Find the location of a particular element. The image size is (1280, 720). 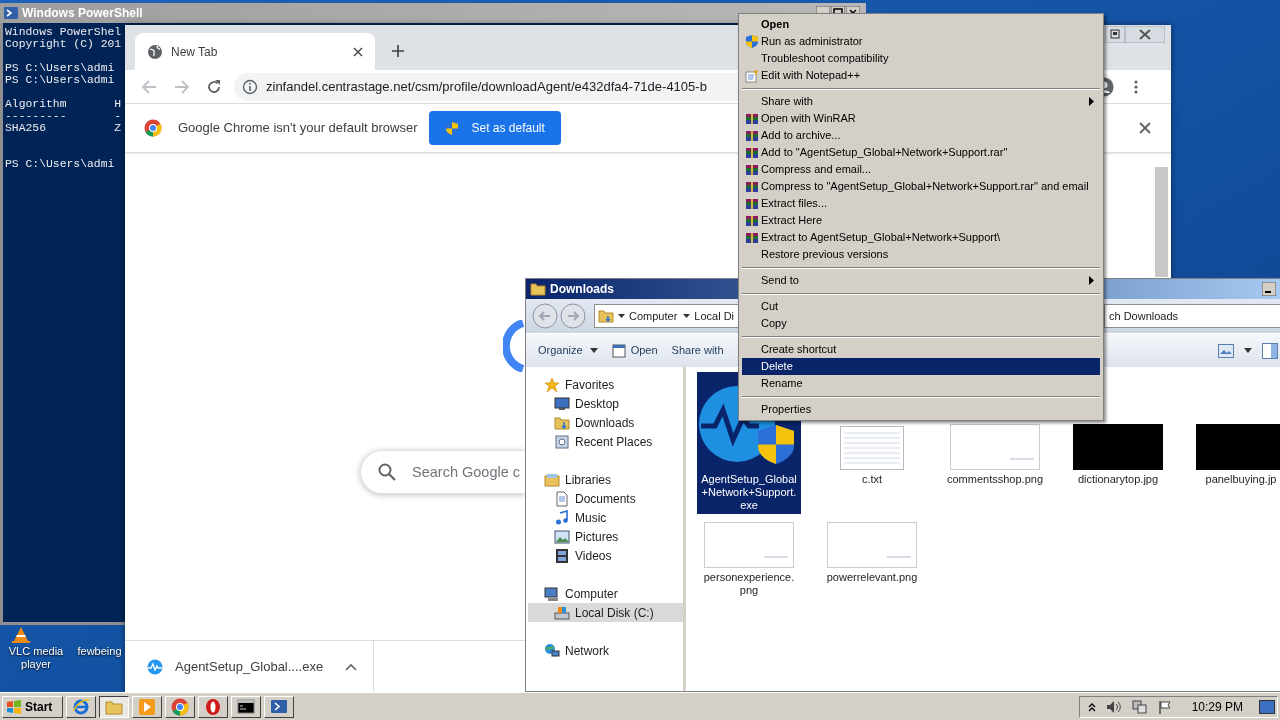

console-line: PS C:\Users\admi is located at coordinates (60, 68).